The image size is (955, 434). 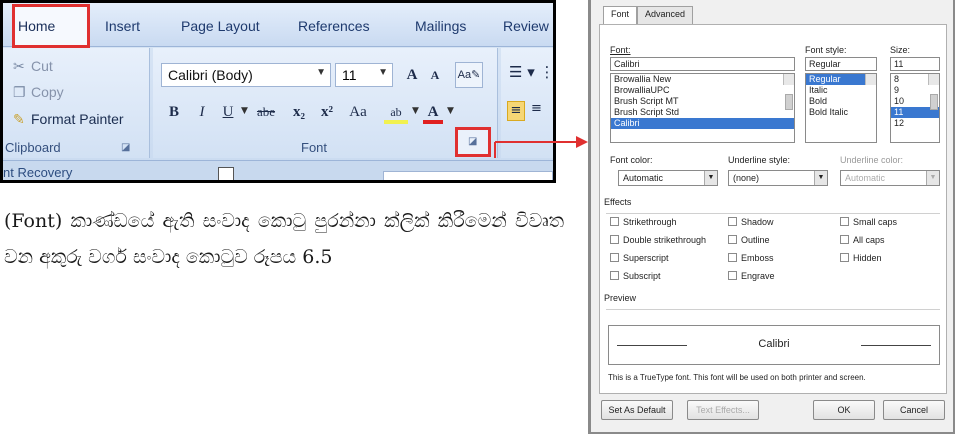 What do you see at coordinates (327, 112) in the screenshot?
I see `superscript-button: x²` at bounding box center [327, 112].